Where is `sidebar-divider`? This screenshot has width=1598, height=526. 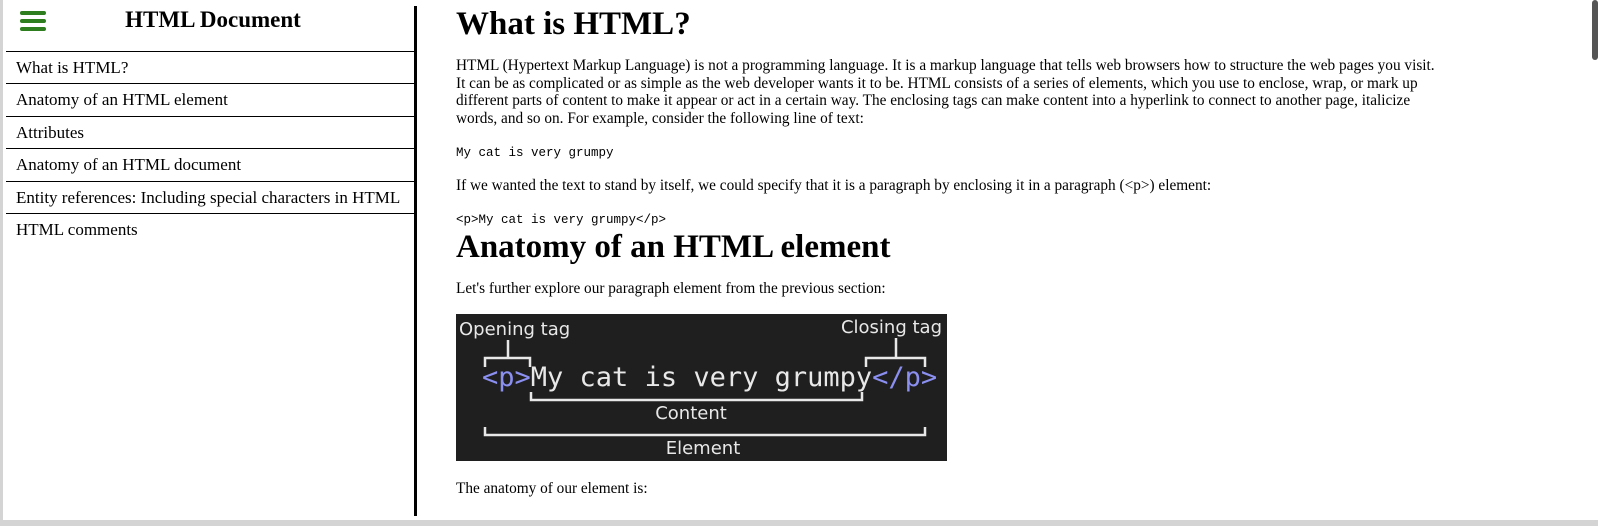 sidebar-divider is located at coordinates (415, 261).